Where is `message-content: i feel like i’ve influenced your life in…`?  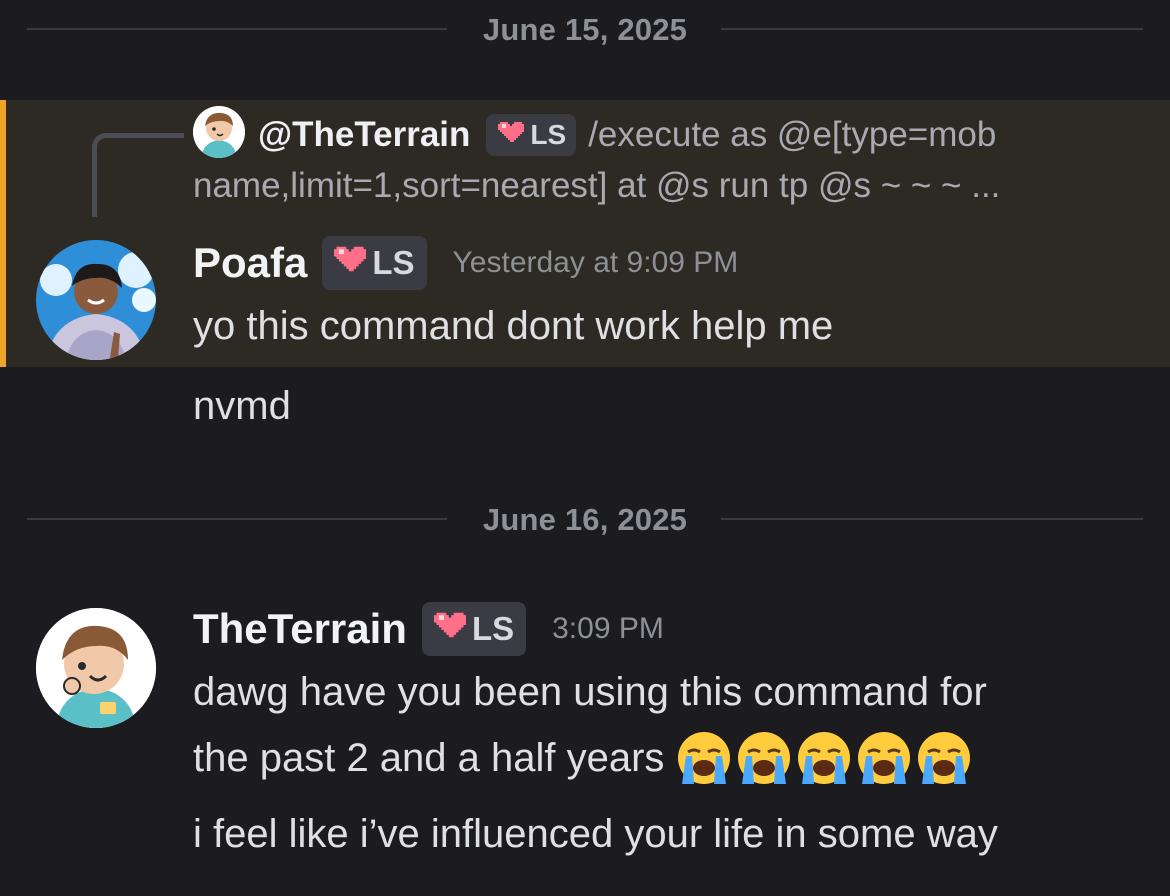 message-content: i feel like i’ve influenced your life in… is located at coordinates (595, 834).